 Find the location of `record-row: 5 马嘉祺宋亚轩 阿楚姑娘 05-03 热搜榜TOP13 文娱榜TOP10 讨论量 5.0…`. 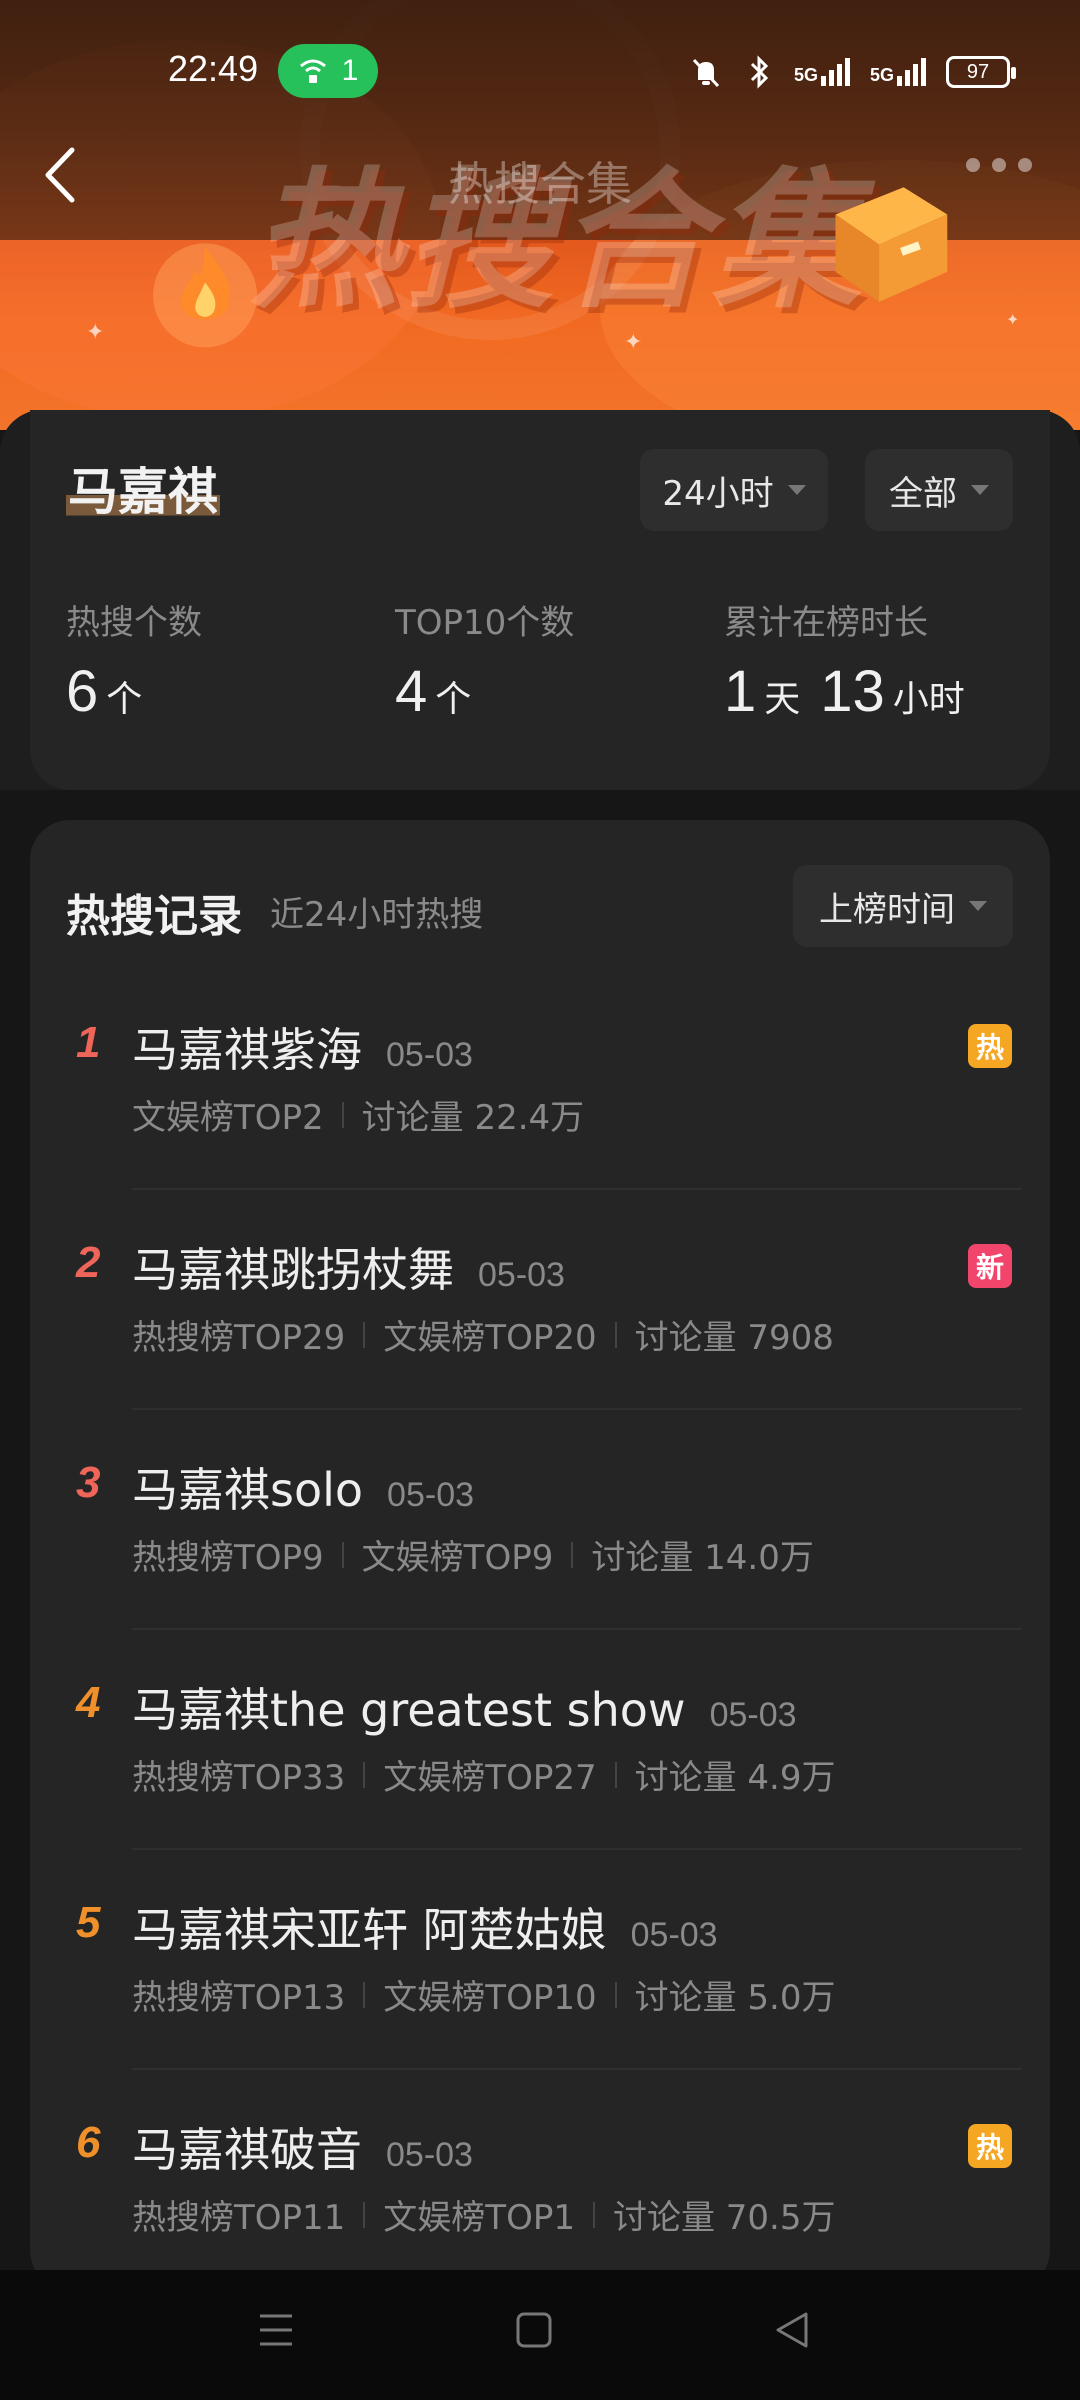

record-row: 5 马嘉祺宋亚轩 阿楚姑娘 05-03 热搜榜TOP13 文娱榜TOP10 讨论量 5.0… is located at coordinates (540, 2000).